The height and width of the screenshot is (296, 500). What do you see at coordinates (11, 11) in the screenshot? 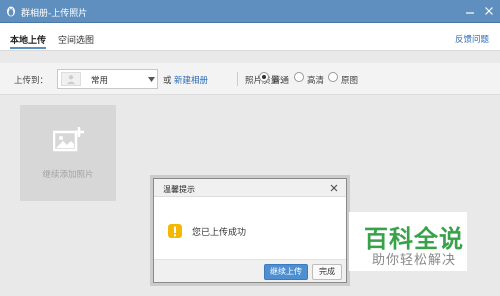
I see `app-penguin-icon` at bounding box center [11, 11].